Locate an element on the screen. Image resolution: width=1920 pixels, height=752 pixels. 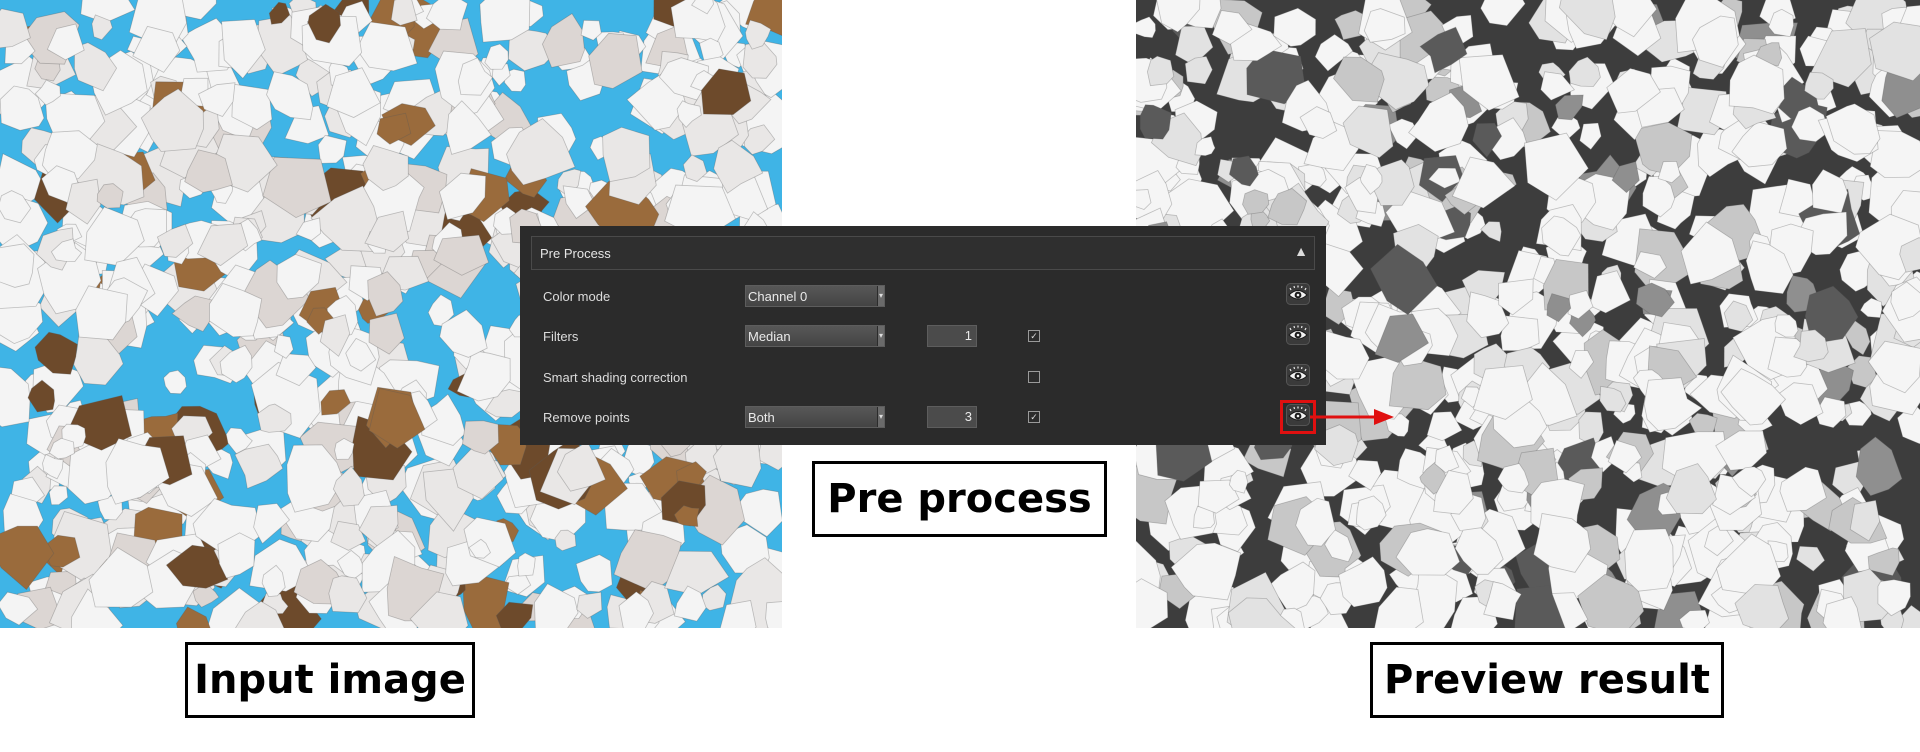
smart-shading-preview-button is located at coordinates (1298, 377).